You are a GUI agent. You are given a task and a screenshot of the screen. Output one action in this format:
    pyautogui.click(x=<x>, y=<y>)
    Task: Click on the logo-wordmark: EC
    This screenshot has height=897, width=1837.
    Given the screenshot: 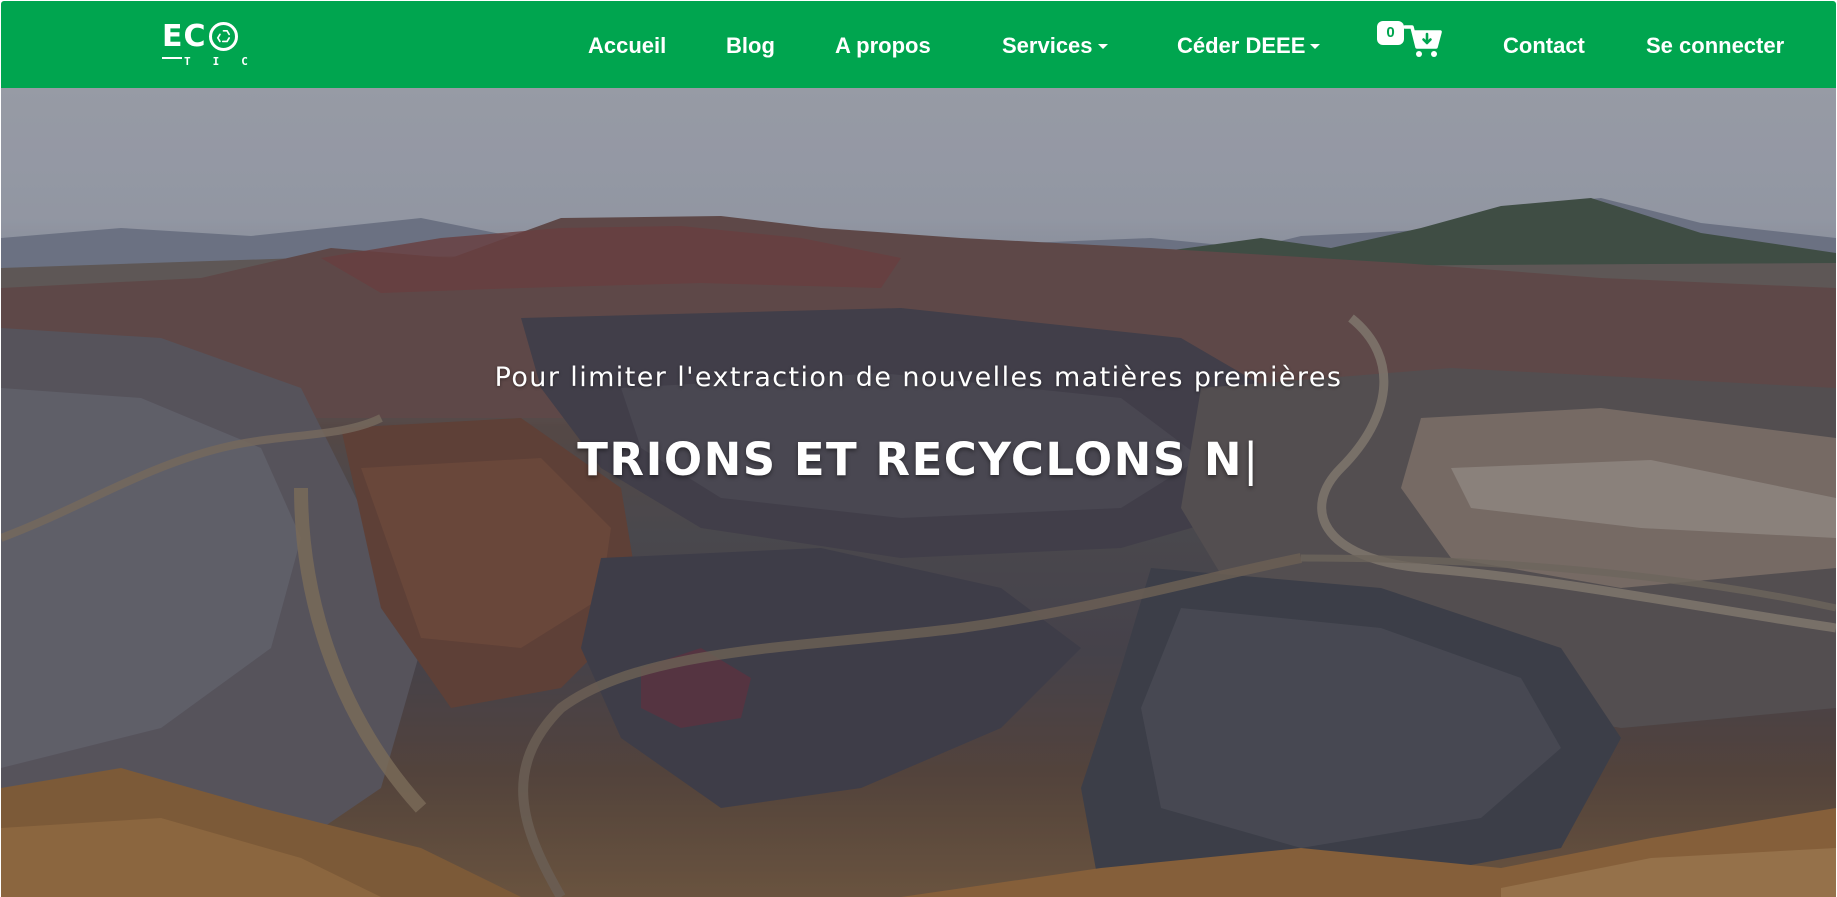 What is the action you would take?
    pyautogui.click(x=200, y=36)
    